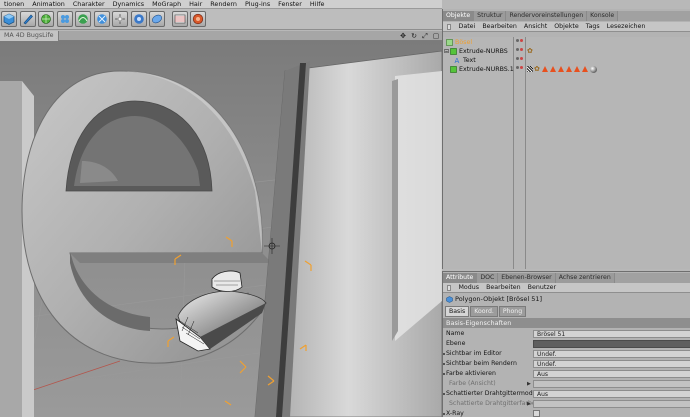 This screenshot has width=690, height=417. I want to click on zoom-view-icon: ⤢, so click(425, 36).